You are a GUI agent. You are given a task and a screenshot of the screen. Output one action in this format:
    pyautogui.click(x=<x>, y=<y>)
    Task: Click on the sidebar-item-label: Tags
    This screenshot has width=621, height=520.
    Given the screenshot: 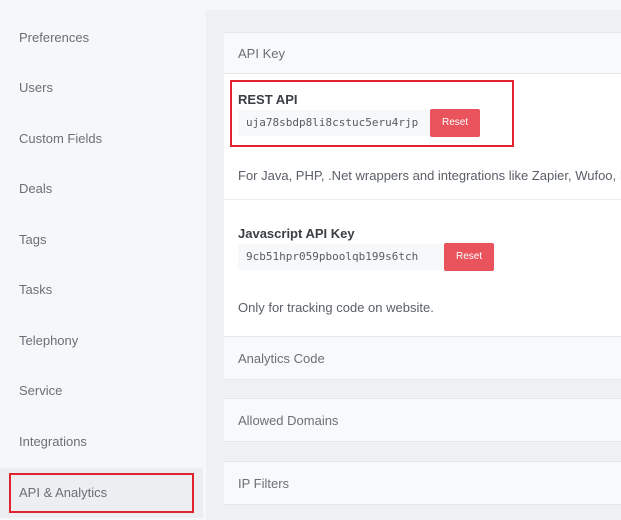 What is the action you would take?
    pyautogui.click(x=33, y=239)
    